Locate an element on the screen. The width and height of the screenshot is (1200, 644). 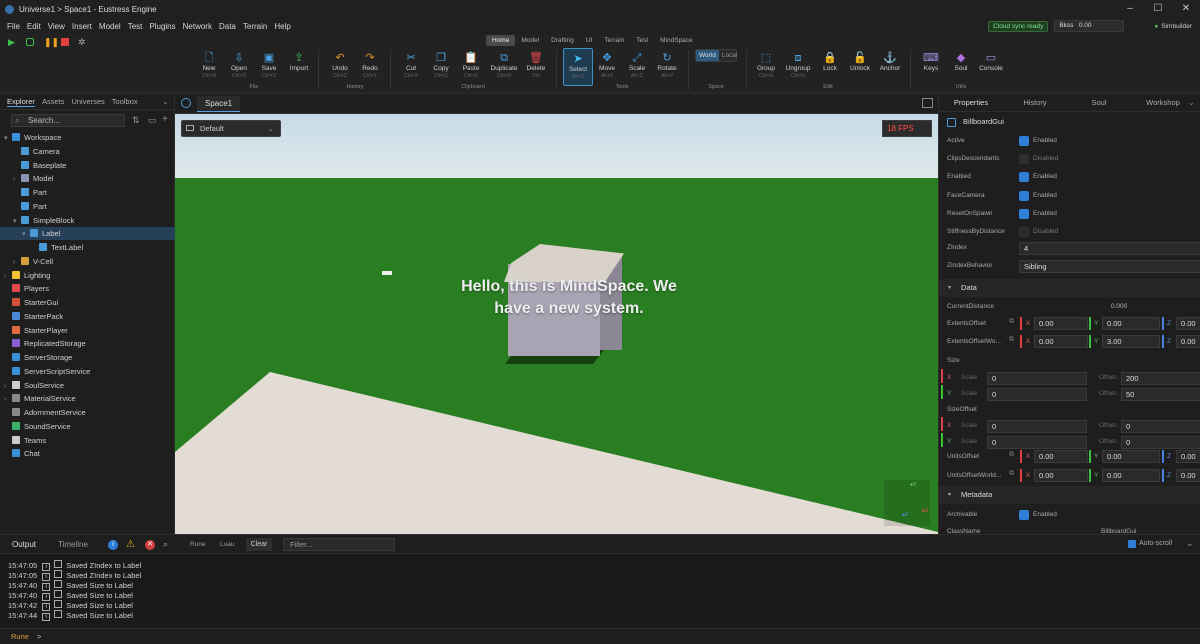
command-language: Rune is located at coordinates (20, 636).